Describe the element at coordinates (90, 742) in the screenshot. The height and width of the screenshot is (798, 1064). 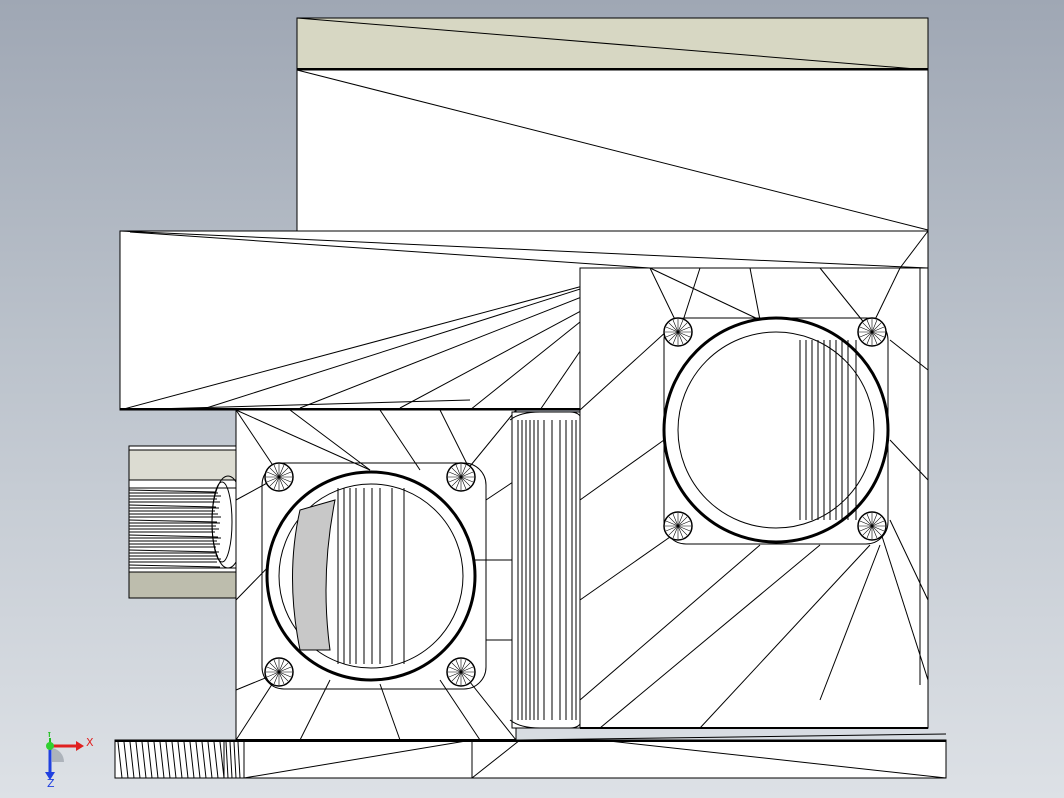
I see `x-axis-label: X` at that location.